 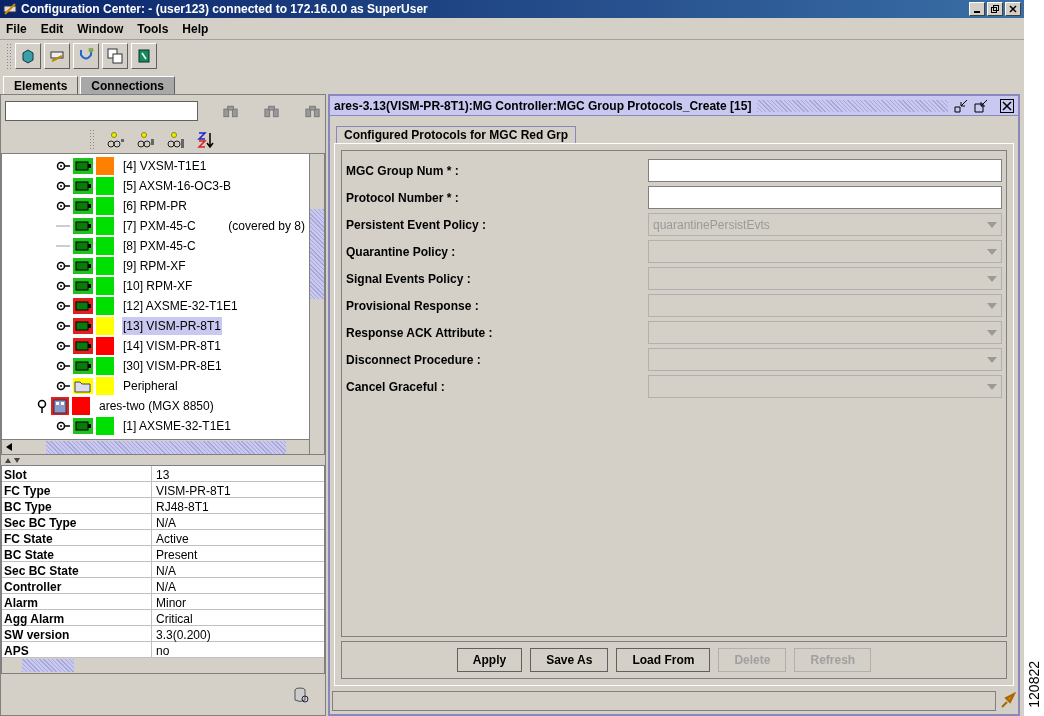 I want to click on maximize-frame-icon, so click(x=981, y=105).